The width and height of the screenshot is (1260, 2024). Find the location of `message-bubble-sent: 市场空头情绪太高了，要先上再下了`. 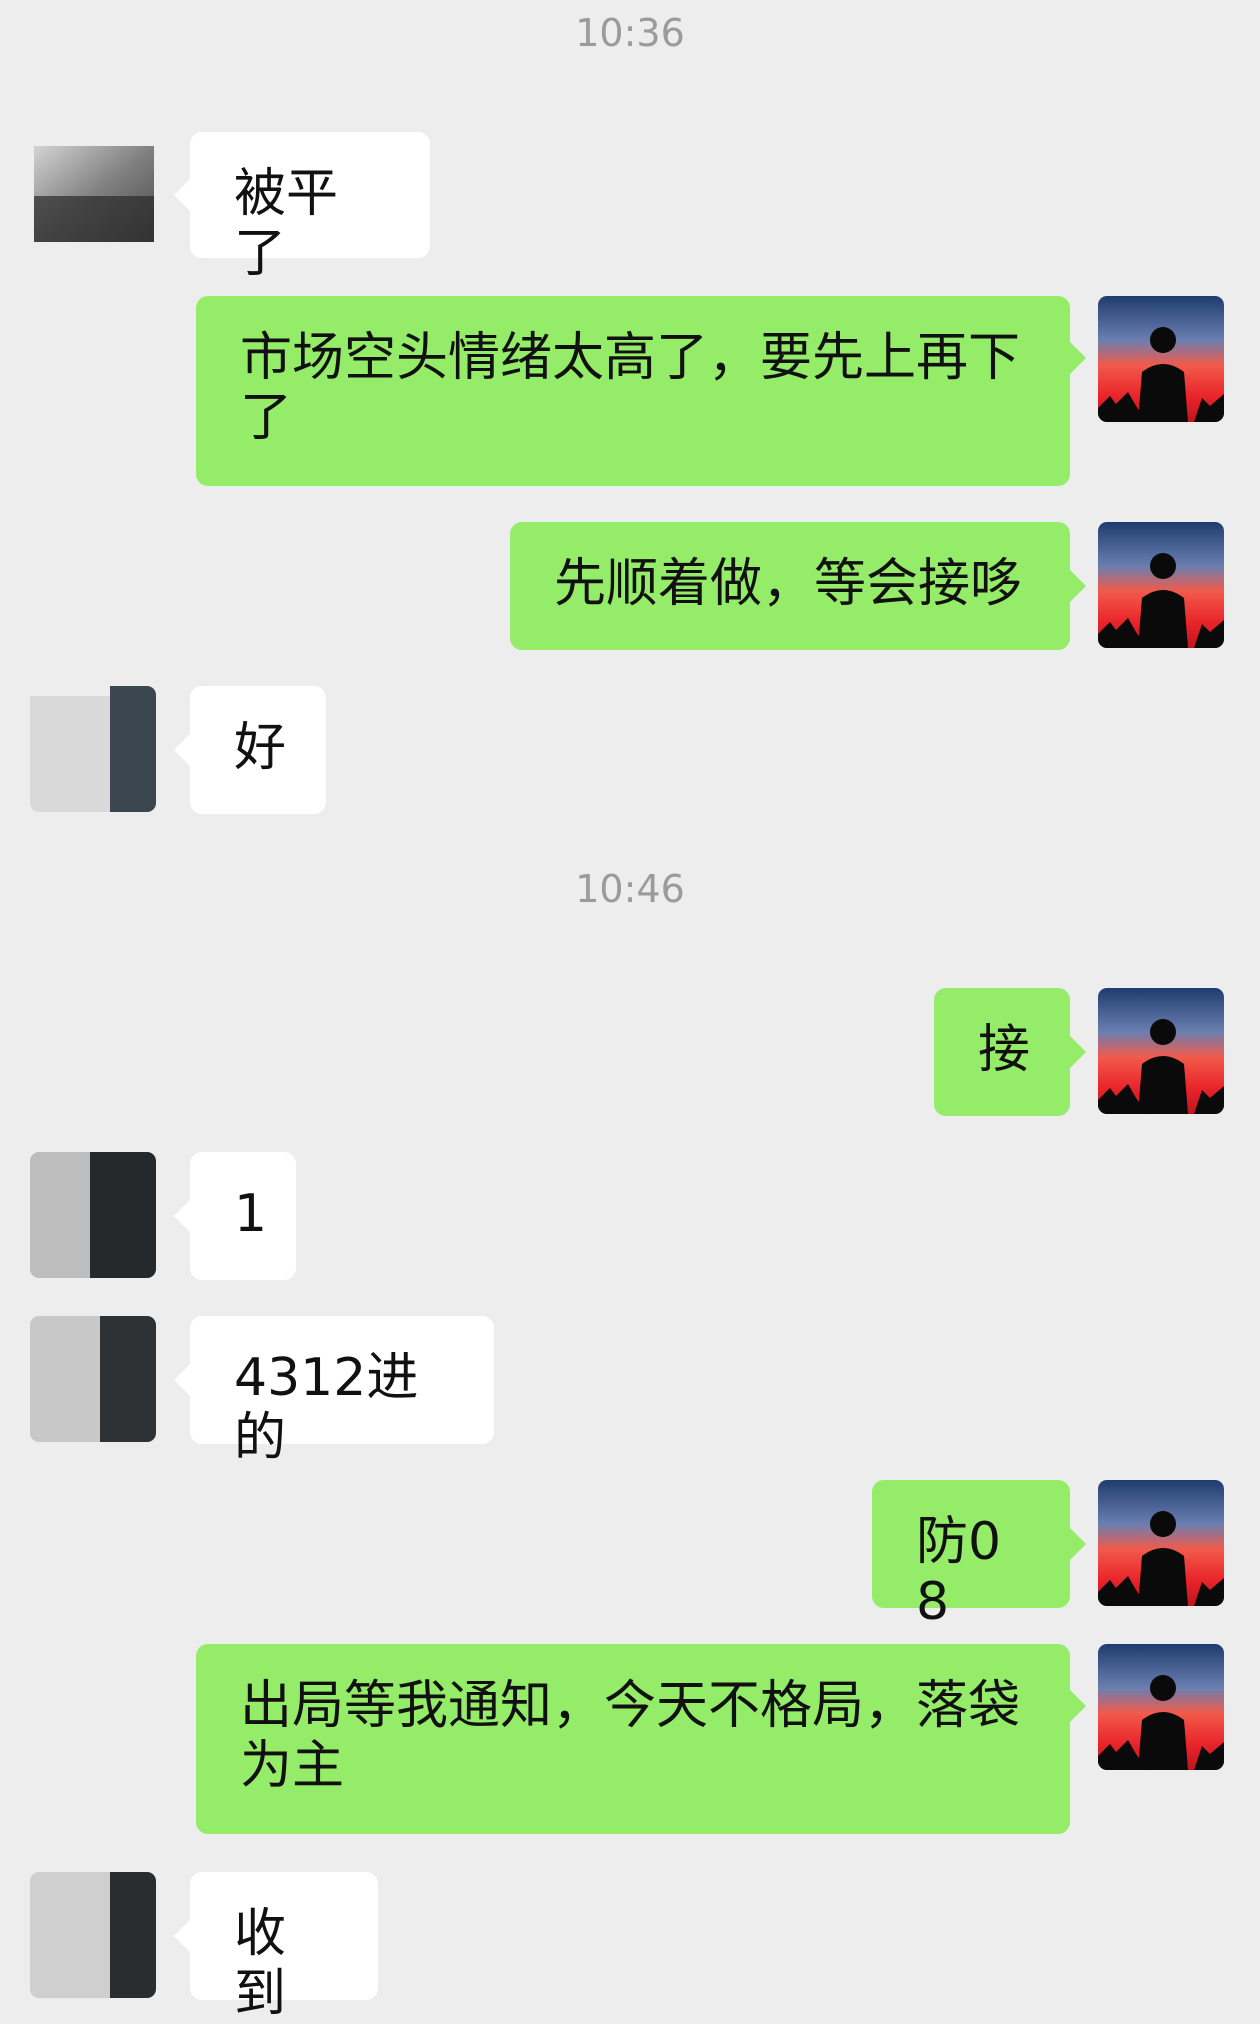

message-bubble-sent: 市场空头情绪太高了，要先上再下了 is located at coordinates (641, 391).